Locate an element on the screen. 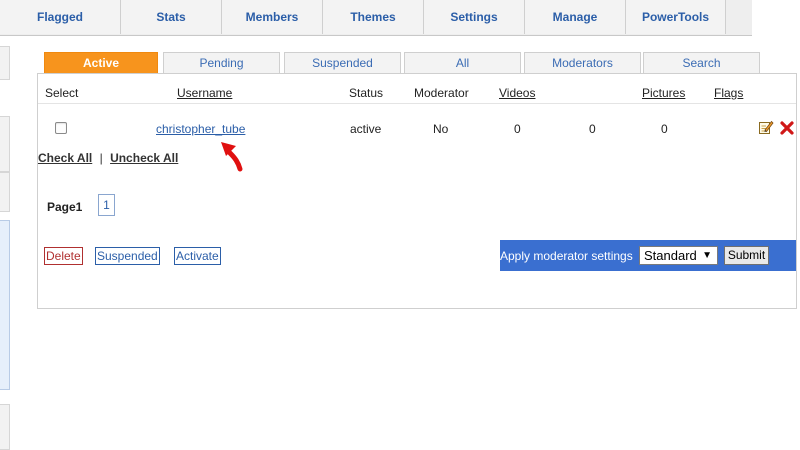  column-header-username: Username is located at coordinates (204, 93).